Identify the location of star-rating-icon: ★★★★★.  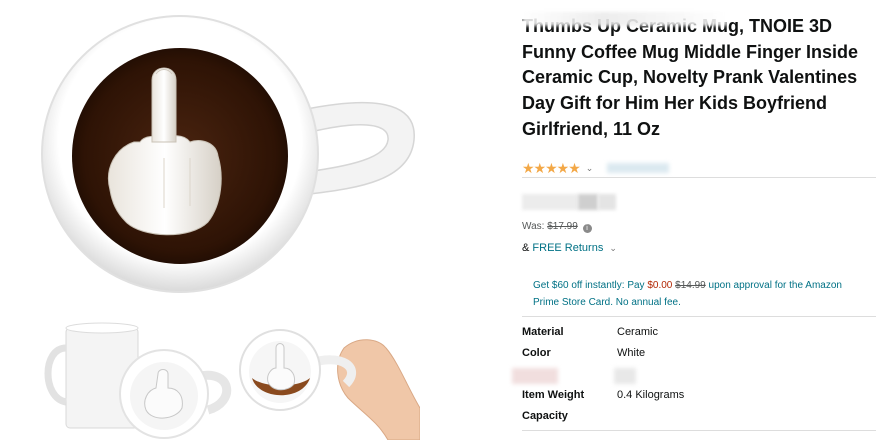
(551, 168).